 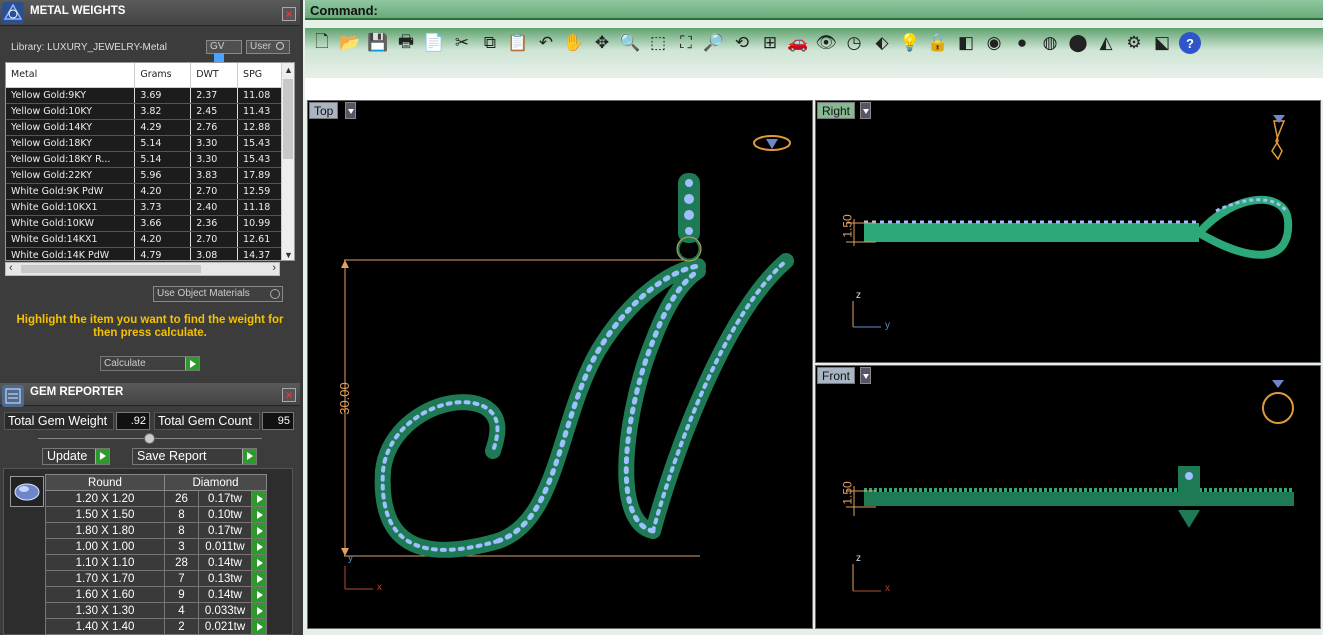 I want to click on zoom-extents-icon: ⛶, so click(x=686, y=43).